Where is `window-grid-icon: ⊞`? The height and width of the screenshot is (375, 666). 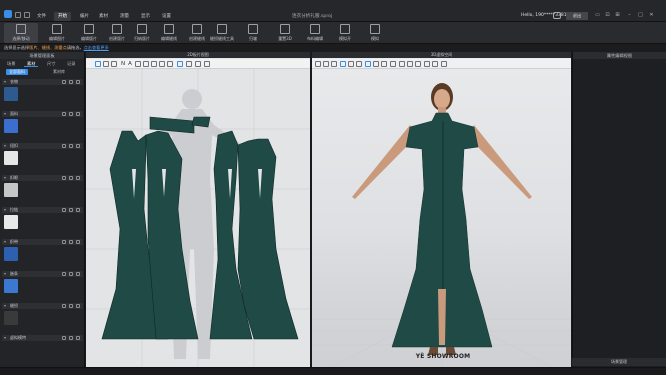
window-grid-icon: ⊞ is located at coordinates (617, 15).